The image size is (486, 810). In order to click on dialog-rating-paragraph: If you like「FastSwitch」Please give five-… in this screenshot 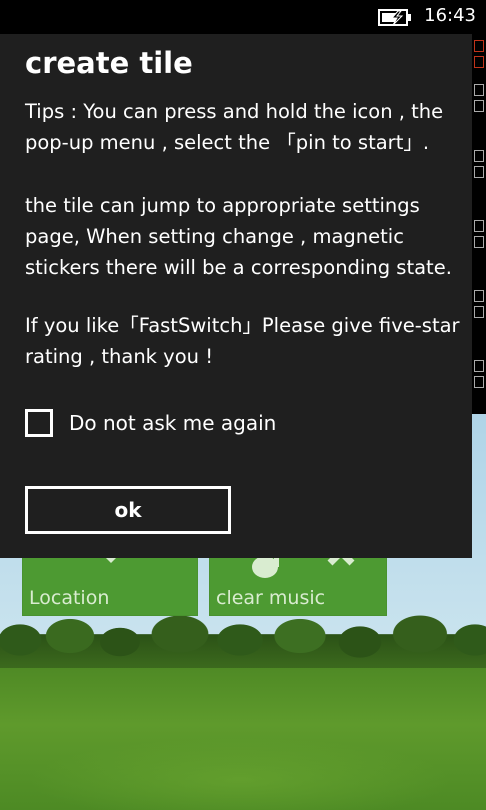, I will do `click(242, 341)`.